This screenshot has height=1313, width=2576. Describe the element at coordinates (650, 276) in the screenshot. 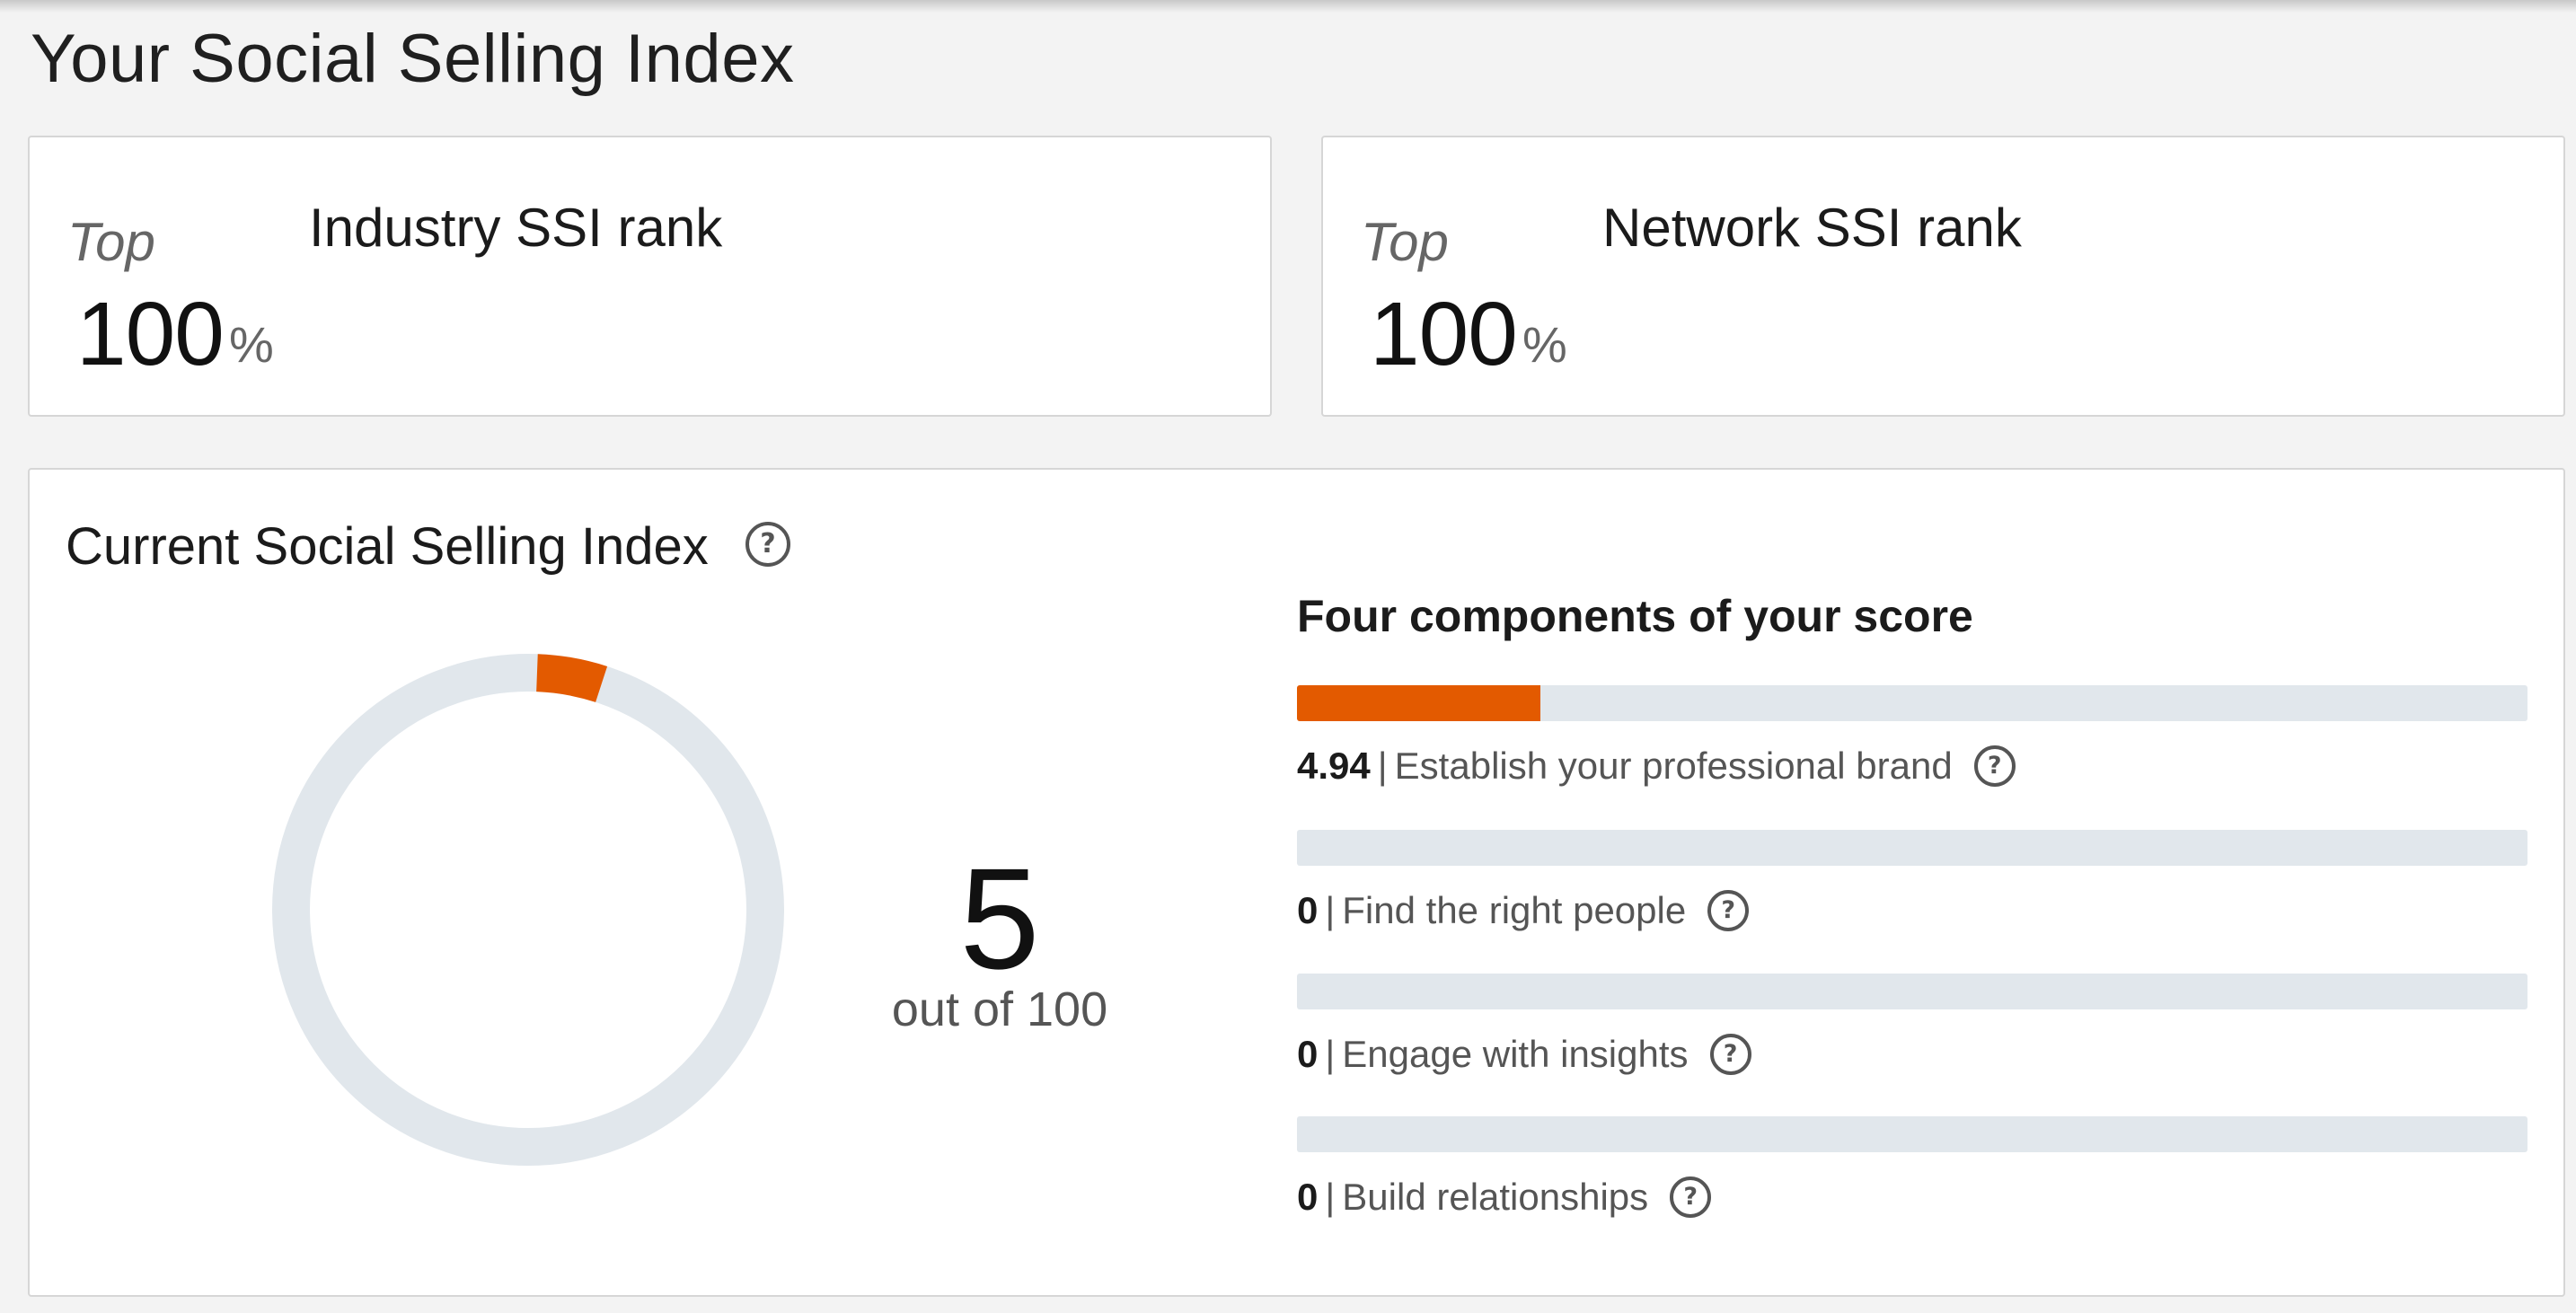

I see `industry-rank-card: Top 100 % Industry SSI rank` at that location.